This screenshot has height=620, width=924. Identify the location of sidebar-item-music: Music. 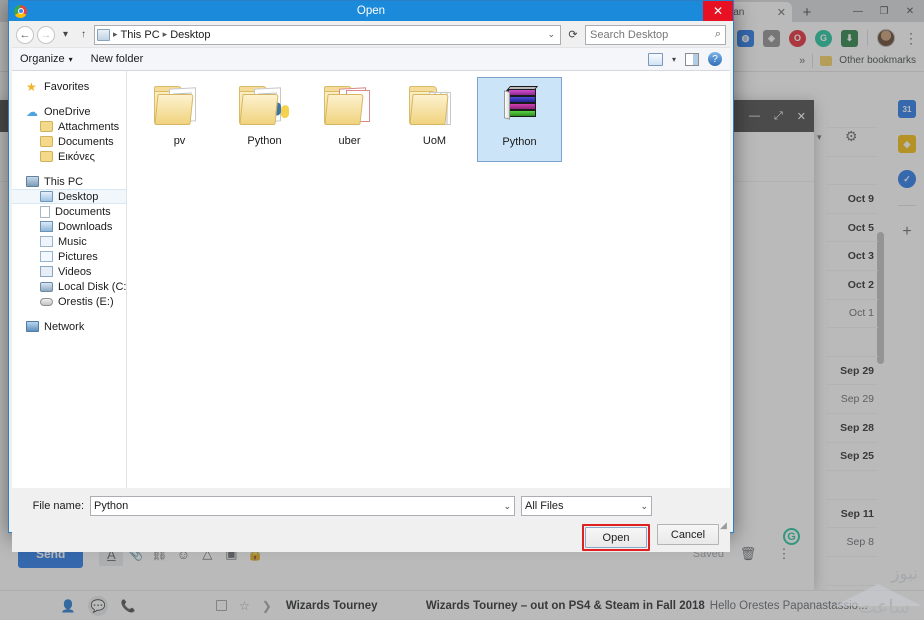
(69, 241).